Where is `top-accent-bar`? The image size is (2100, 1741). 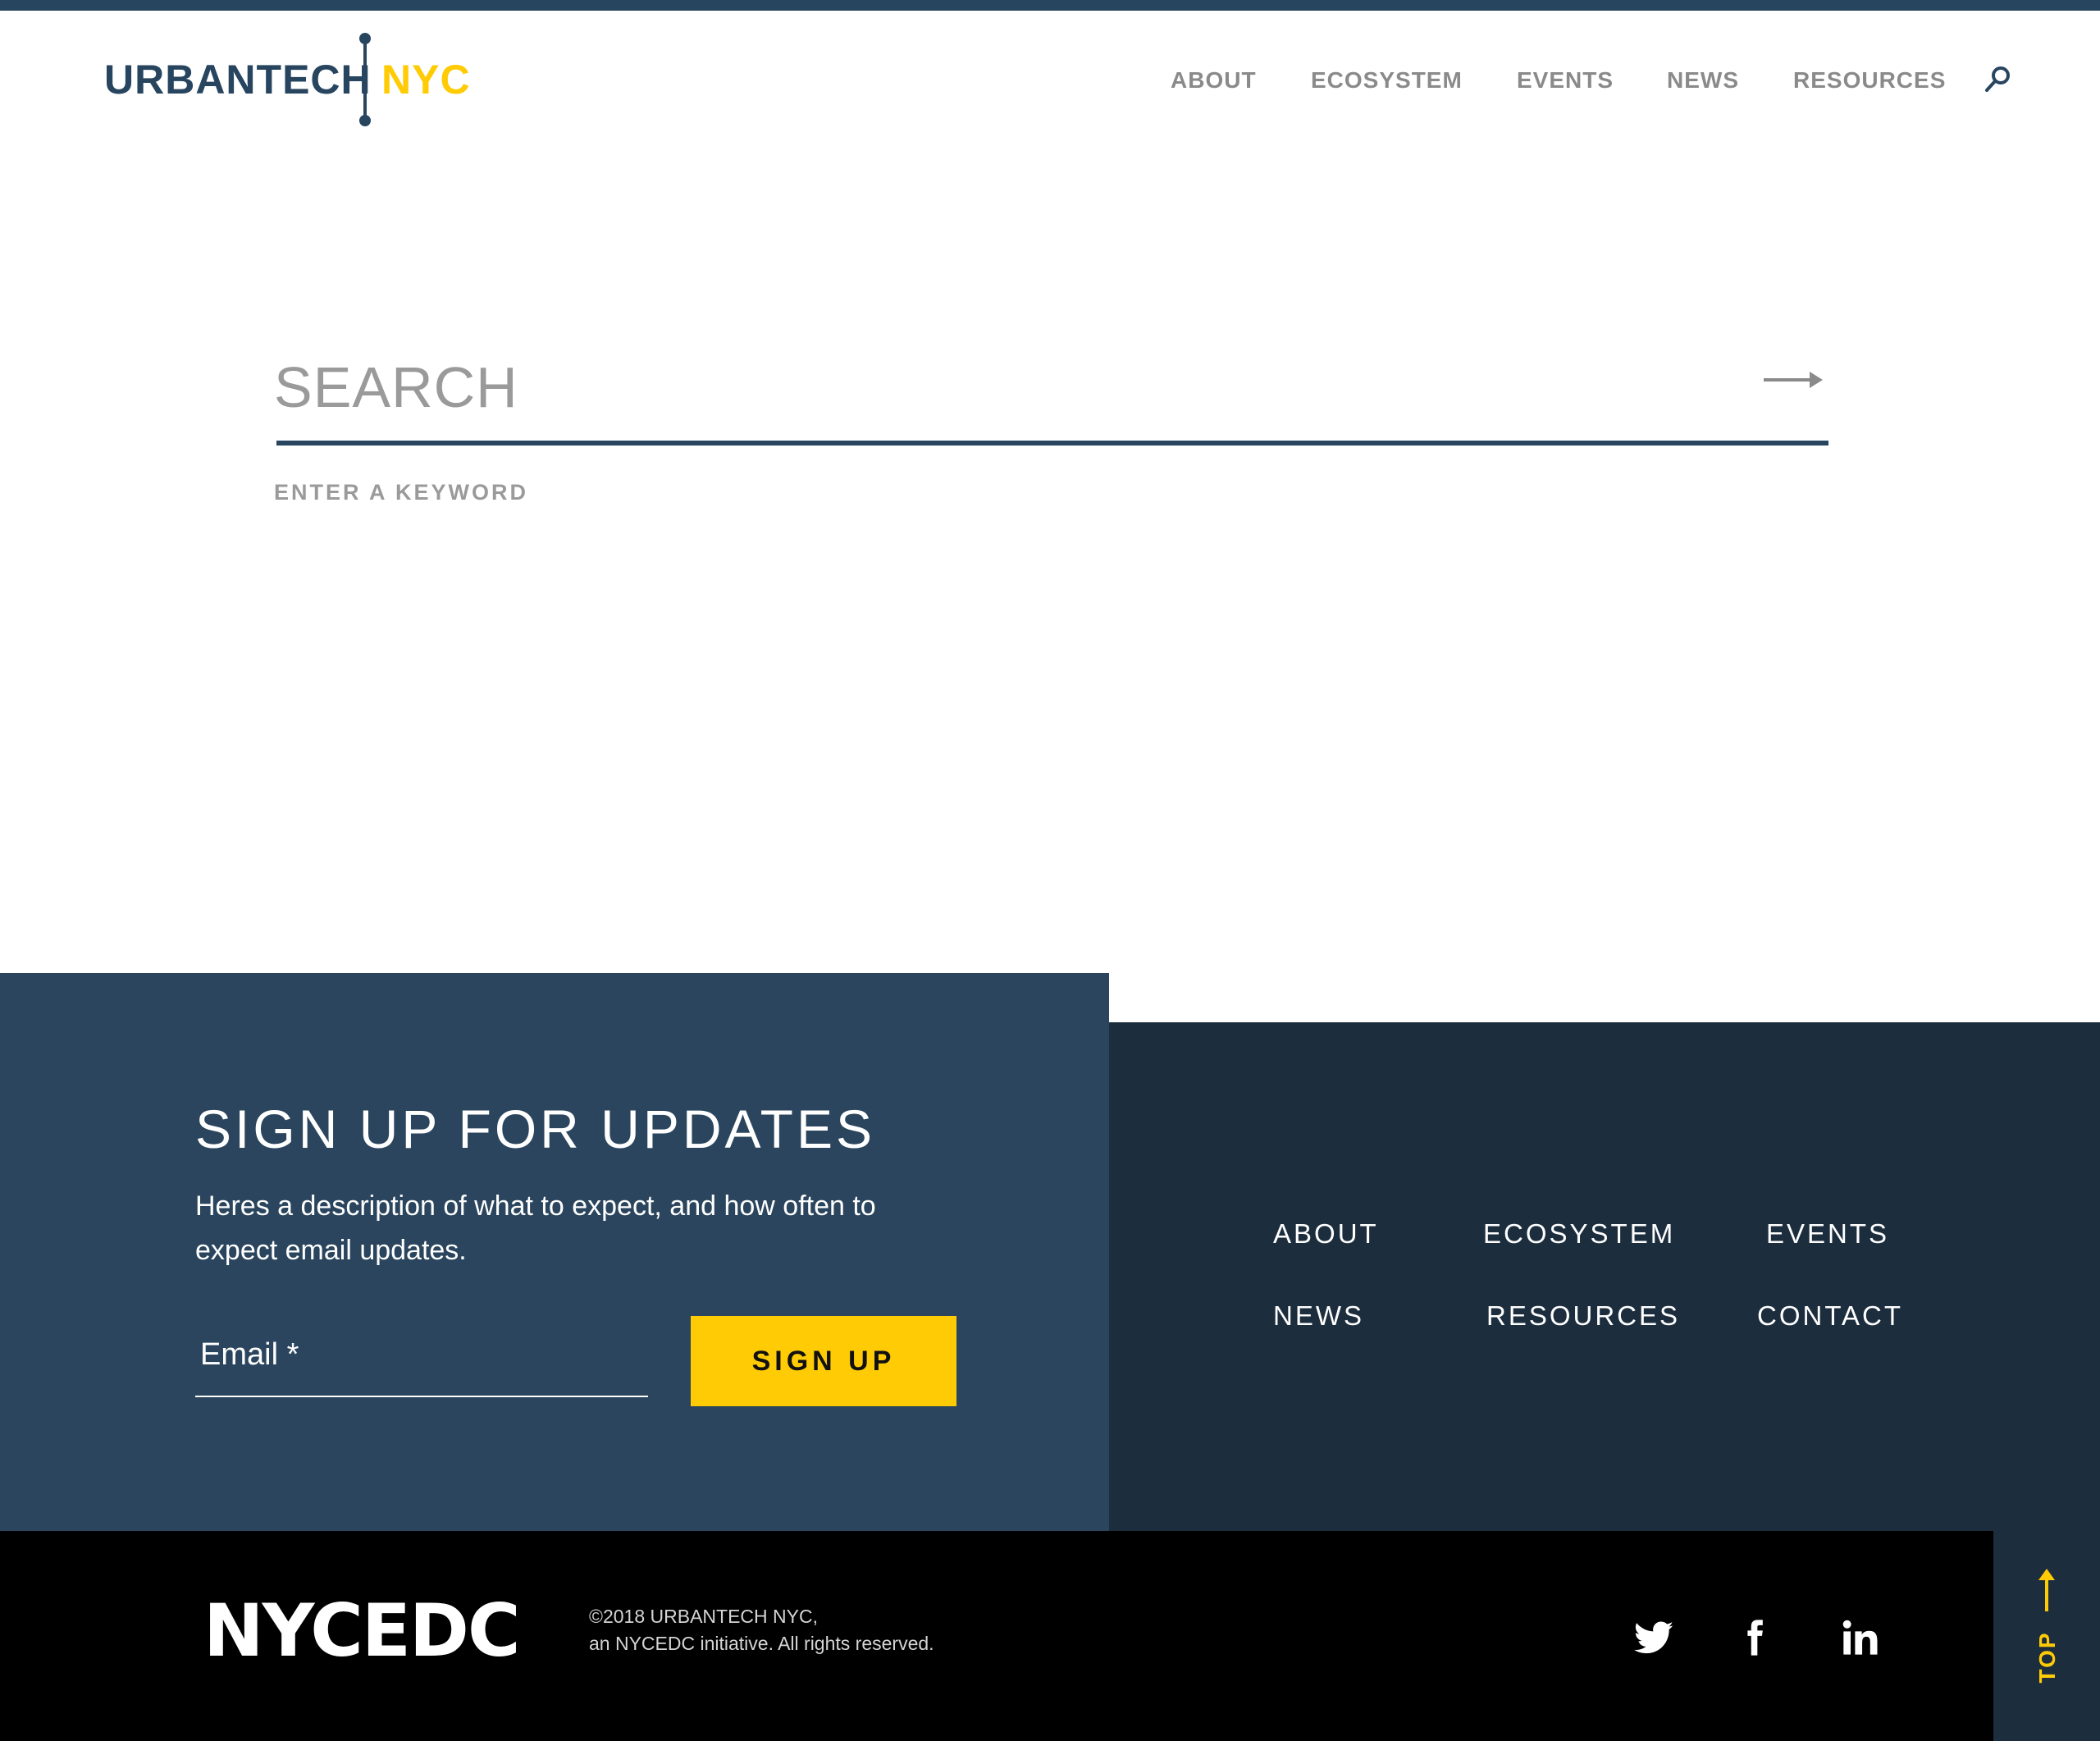
top-accent-bar is located at coordinates (1050, 6).